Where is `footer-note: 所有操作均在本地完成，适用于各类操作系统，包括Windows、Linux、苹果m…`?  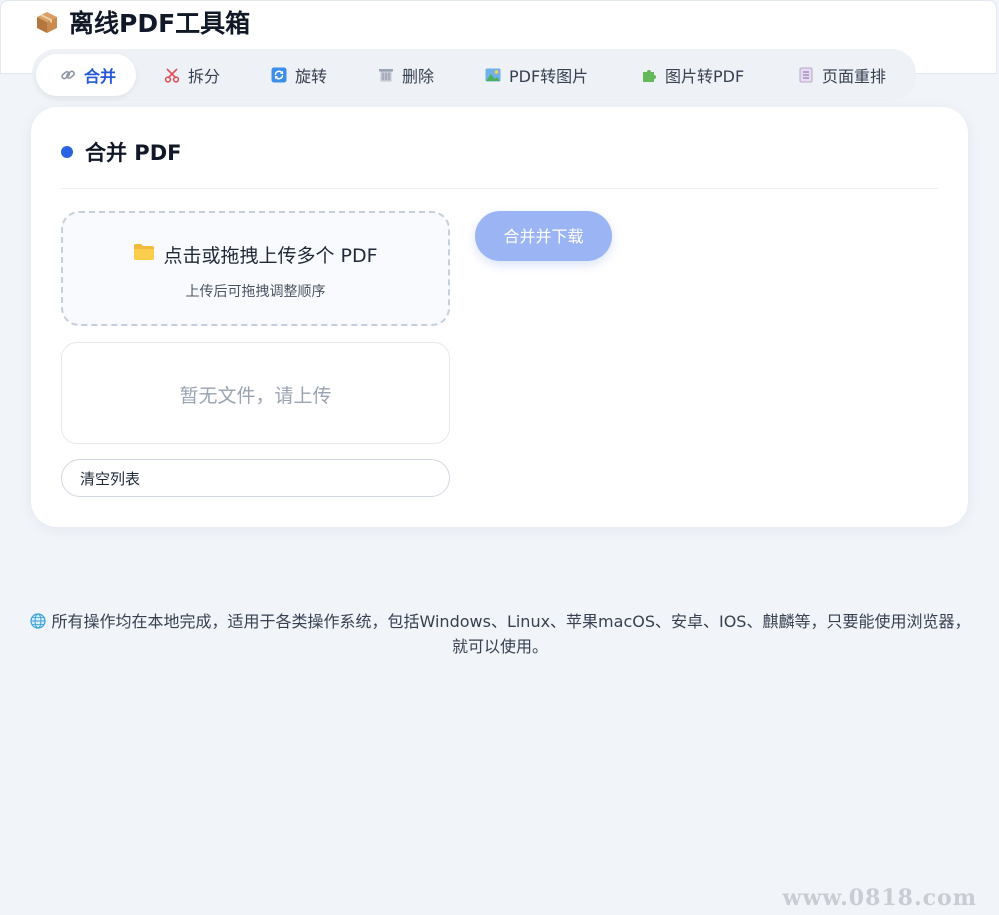 footer-note: 所有操作均在本地完成，适用于各类操作系统，包括Windows、Linux、苹果m… is located at coordinates (500, 634).